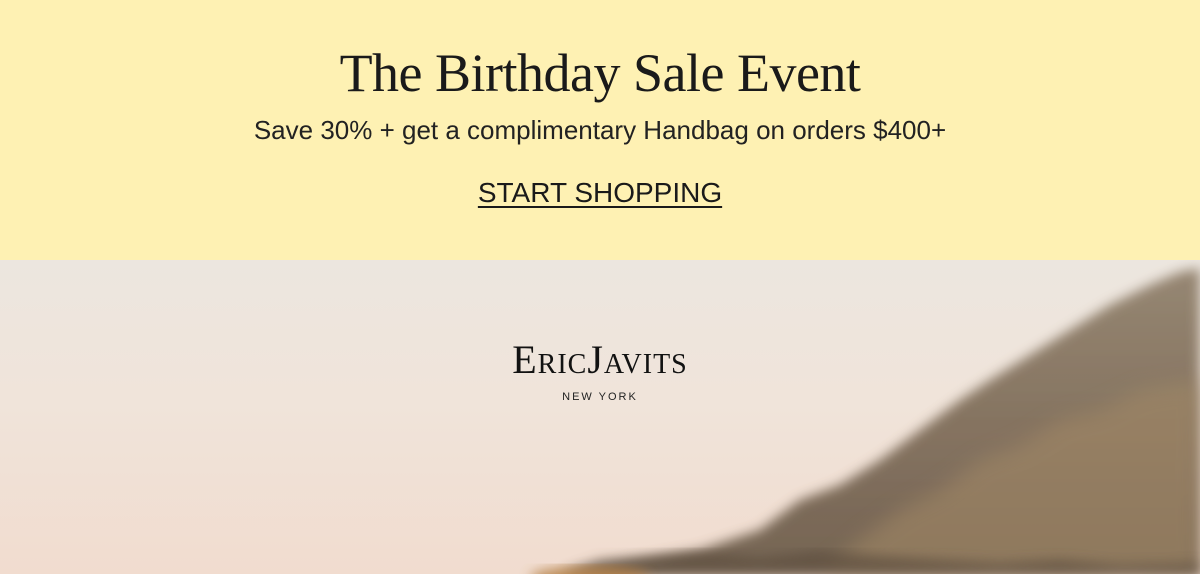 This screenshot has height=574, width=1200. Describe the element at coordinates (600, 73) in the screenshot. I see `banner-title: The Birthday Sale Event` at that location.